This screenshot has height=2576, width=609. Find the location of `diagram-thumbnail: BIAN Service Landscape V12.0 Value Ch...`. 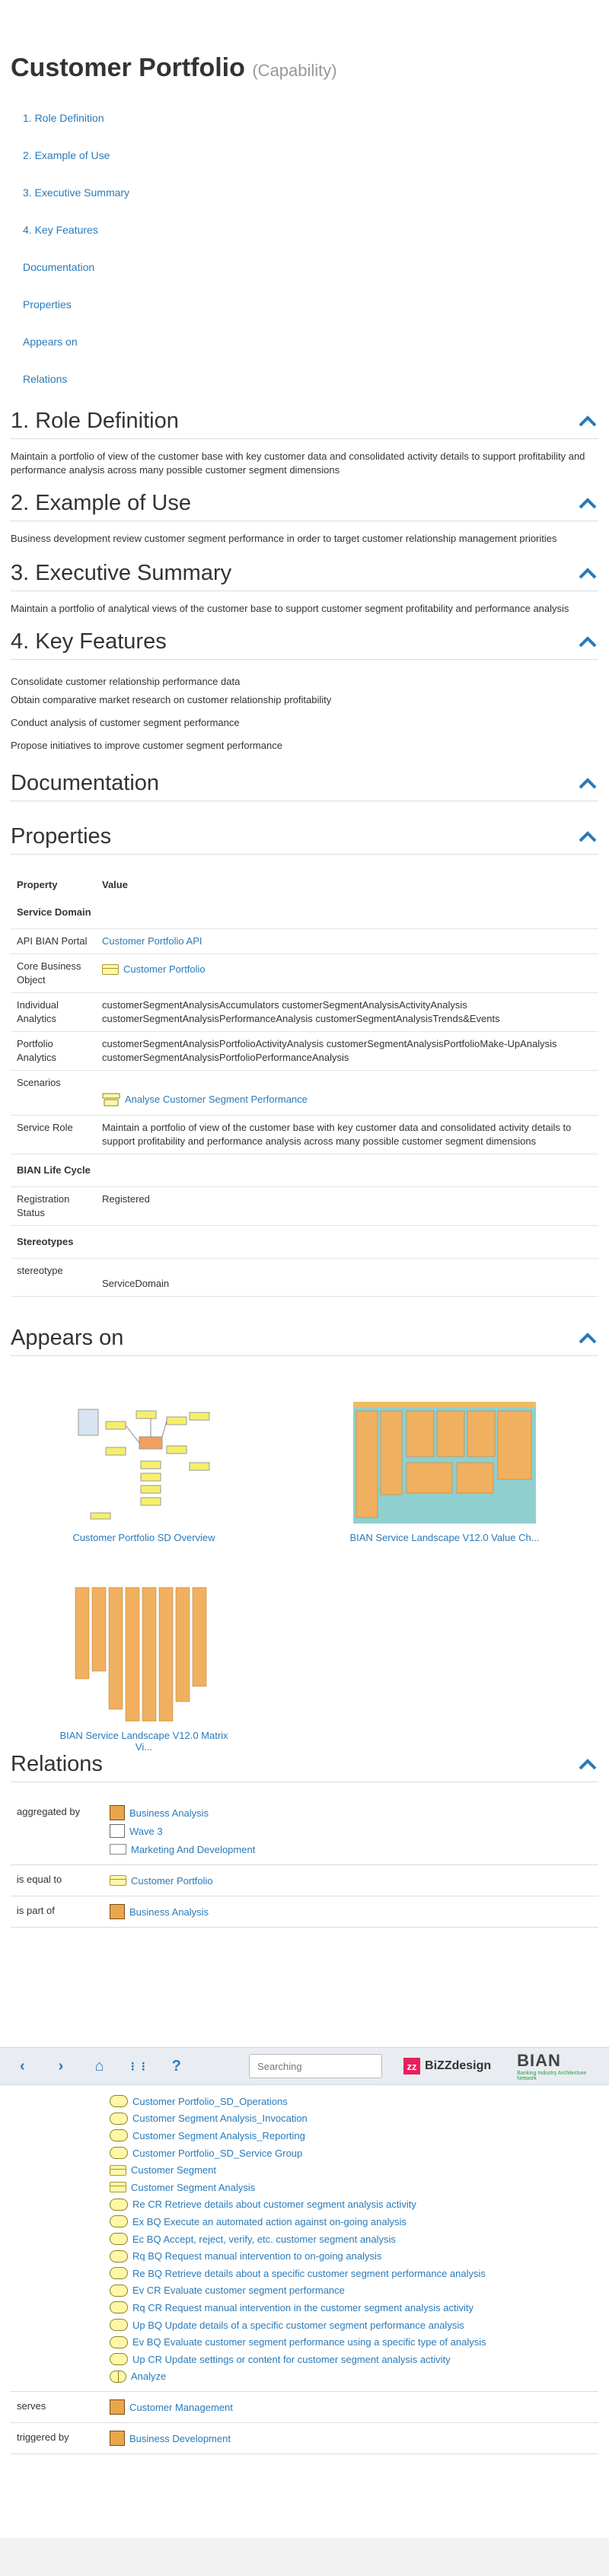

diagram-thumbnail: BIAN Service Landscape V12.0 Value Ch... is located at coordinates (445, 1472).